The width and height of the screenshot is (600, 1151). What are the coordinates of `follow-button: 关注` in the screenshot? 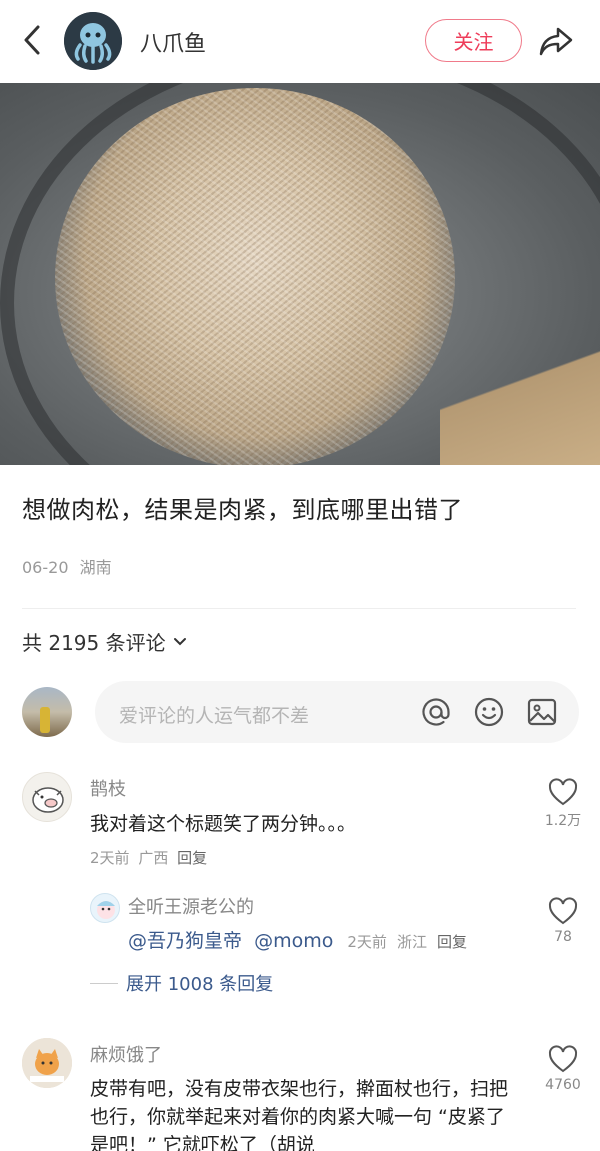 It's located at (473, 40).